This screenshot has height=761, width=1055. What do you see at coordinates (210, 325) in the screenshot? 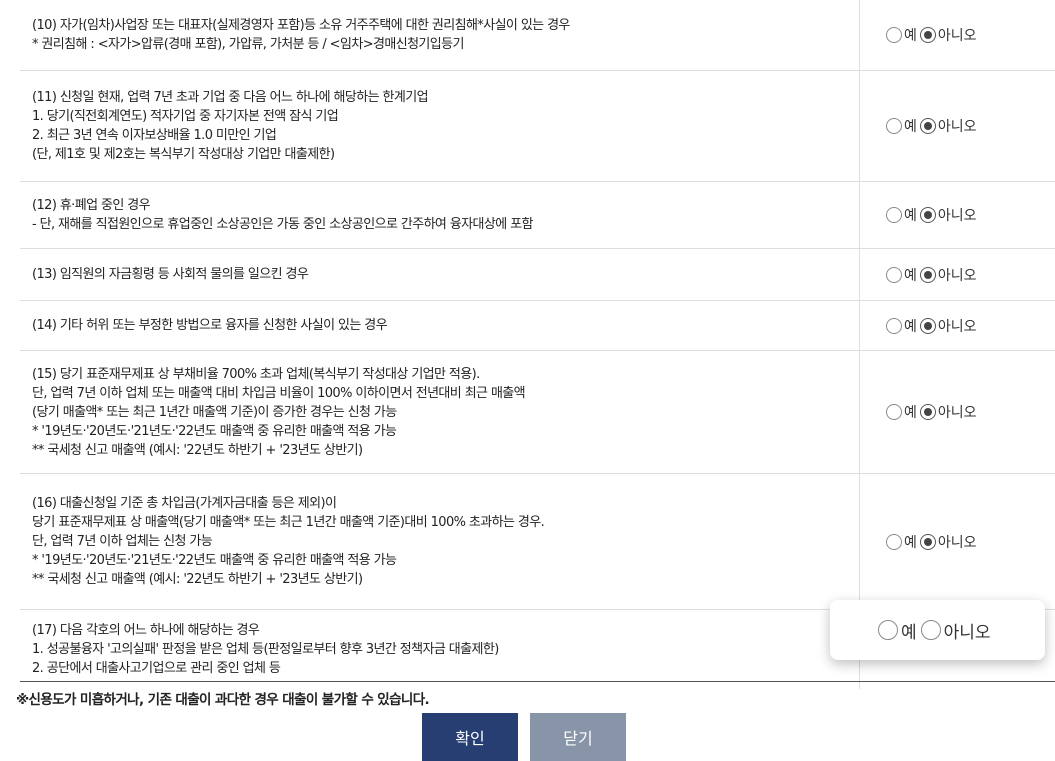
I see `criteria-line: (14) 기타 허위 또는 부정한 방법으로 융자를 신청한 사실이 있는 경우` at bounding box center [210, 325].